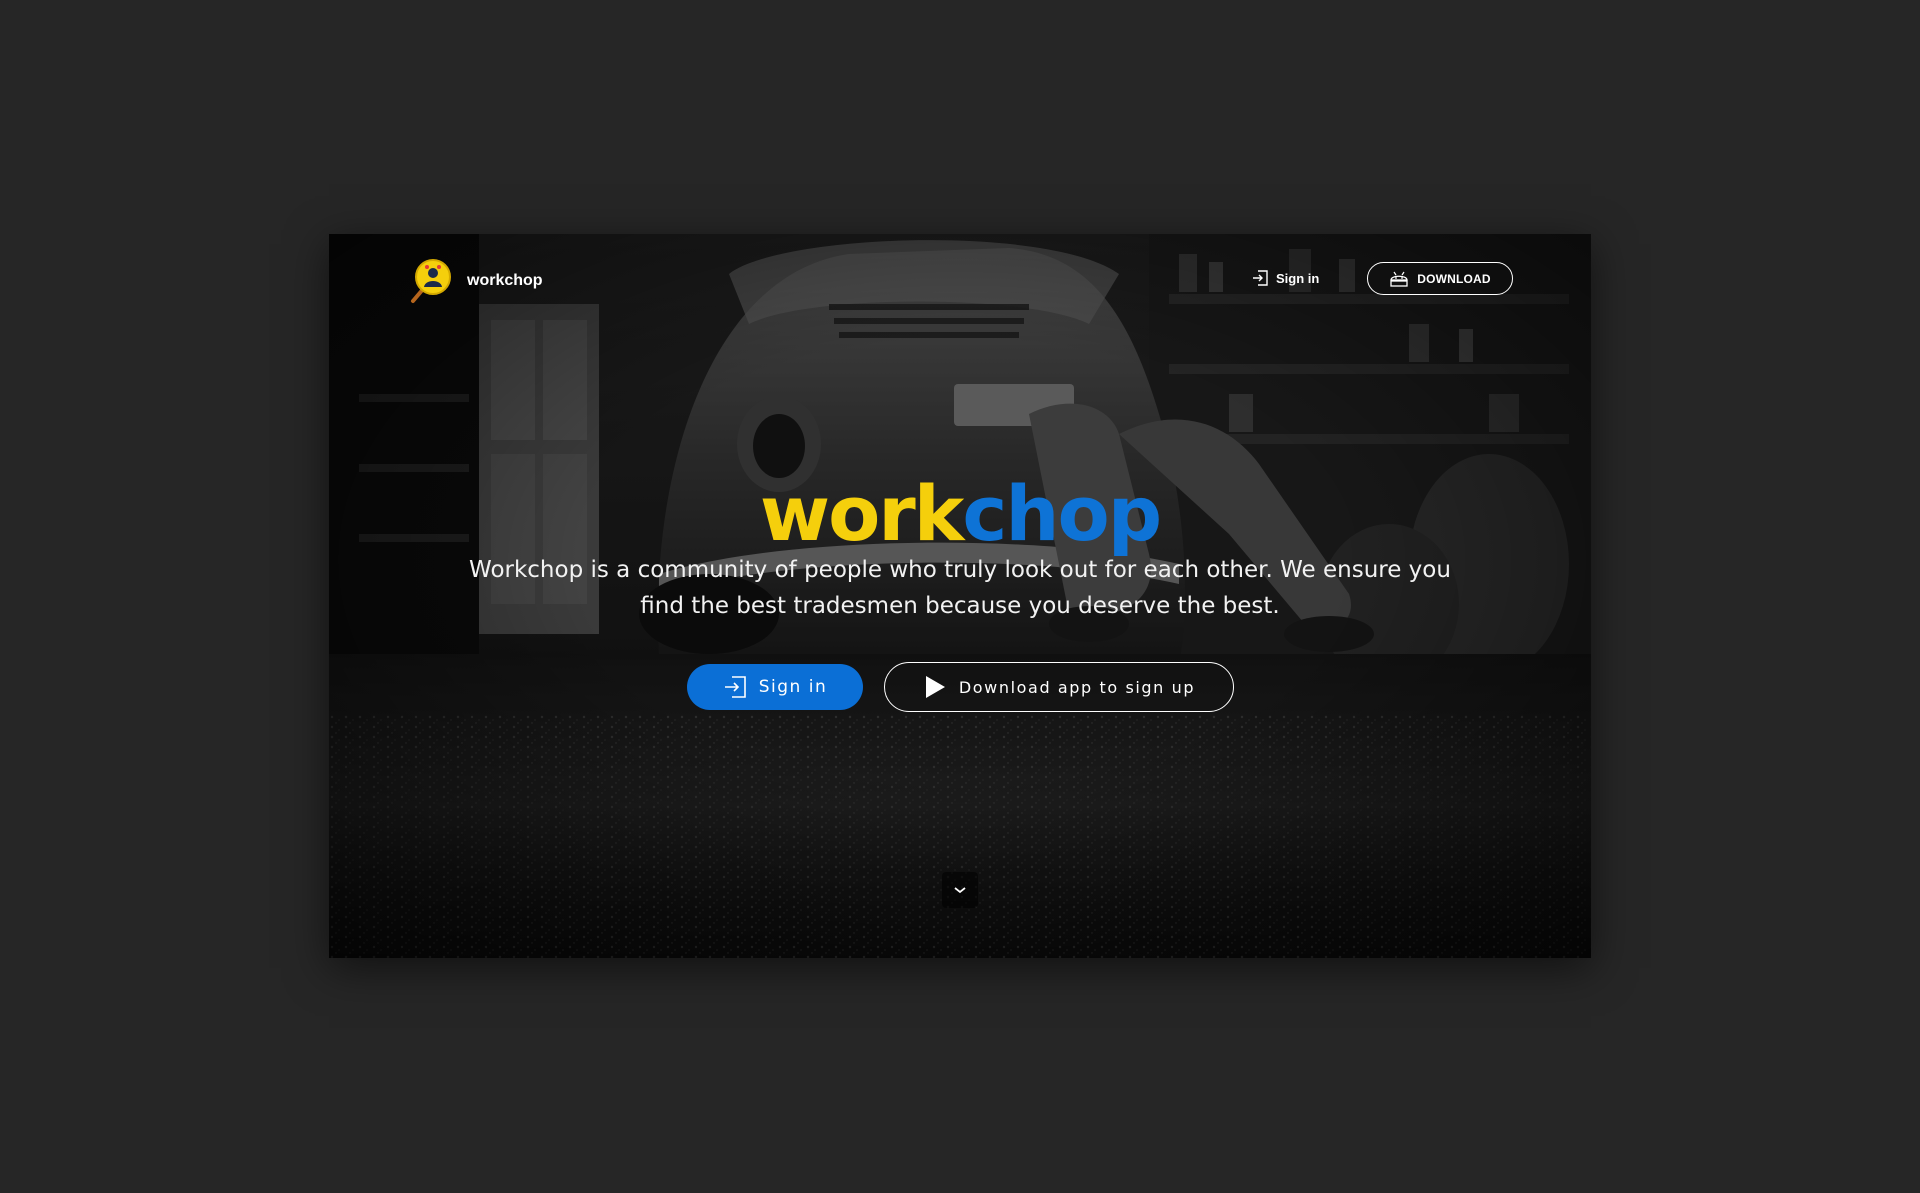 The height and width of the screenshot is (1193, 1920). What do you see at coordinates (431, 281) in the screenshot?
I see `magnifier-logo-icon` at bounding box center [431, 281].